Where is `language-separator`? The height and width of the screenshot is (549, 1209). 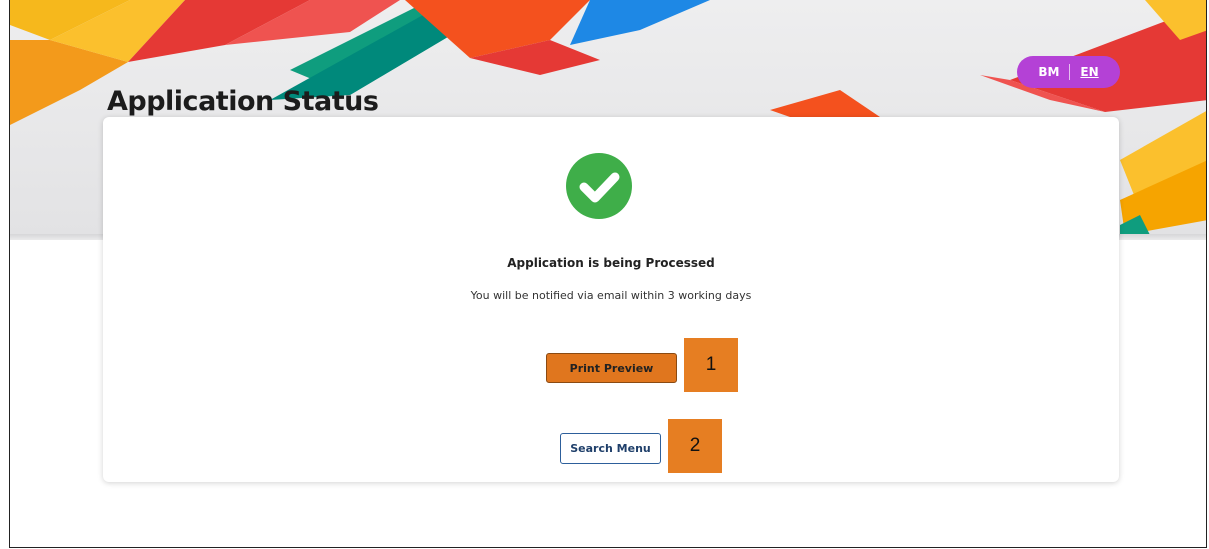 language-separator is located at coordinates (1070, 72).